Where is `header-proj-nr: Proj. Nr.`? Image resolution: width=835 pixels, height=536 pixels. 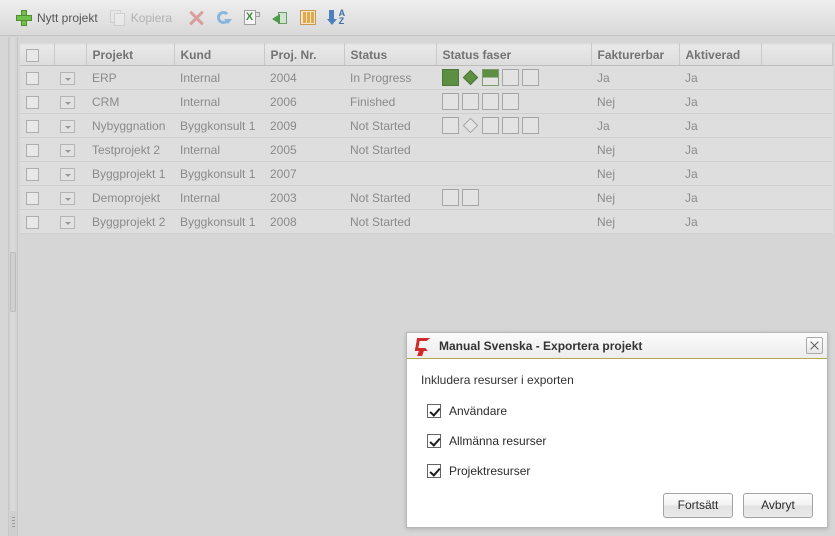 header-proj-nr: Proj. Nr. is located at coordinates (304, 54).